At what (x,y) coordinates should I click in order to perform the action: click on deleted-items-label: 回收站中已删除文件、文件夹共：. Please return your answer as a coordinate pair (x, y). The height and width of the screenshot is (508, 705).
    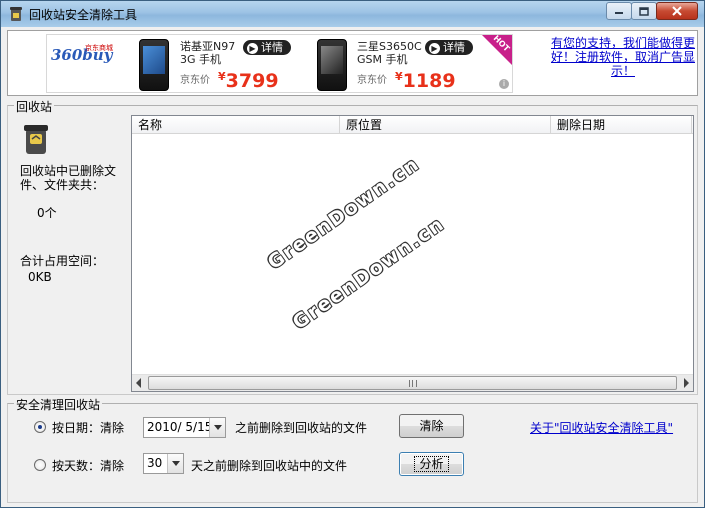
    Looking at the image, I should click on (68, 178).